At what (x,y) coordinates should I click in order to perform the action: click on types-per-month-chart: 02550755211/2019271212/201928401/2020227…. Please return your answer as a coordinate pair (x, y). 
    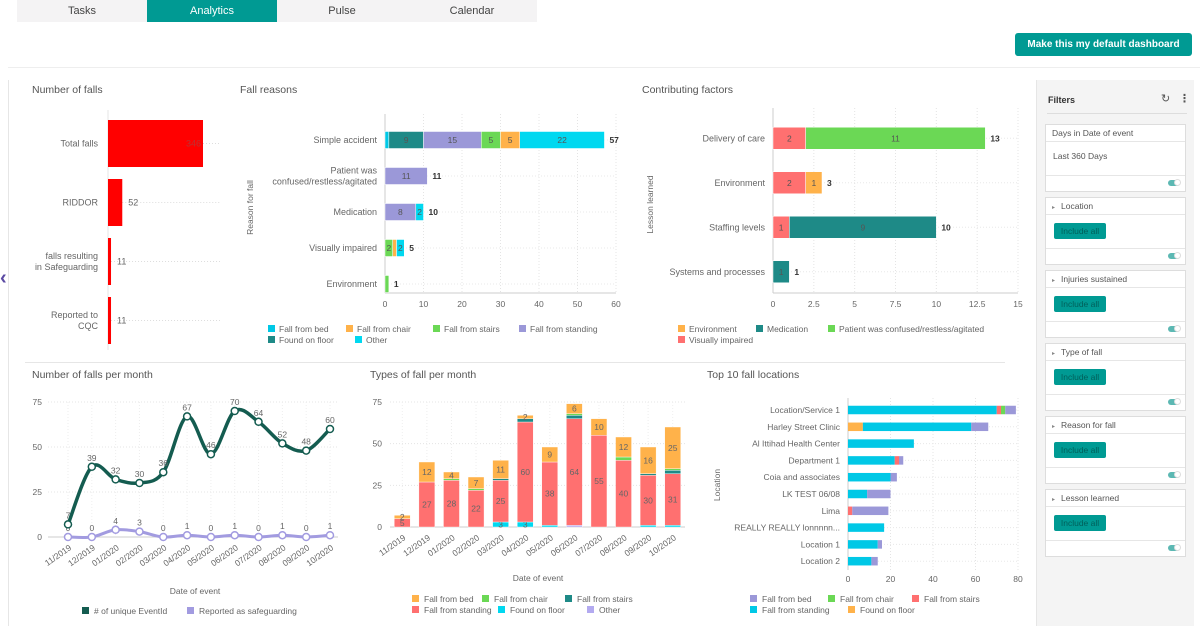
    Looking at the image, I should click on (529, 506).